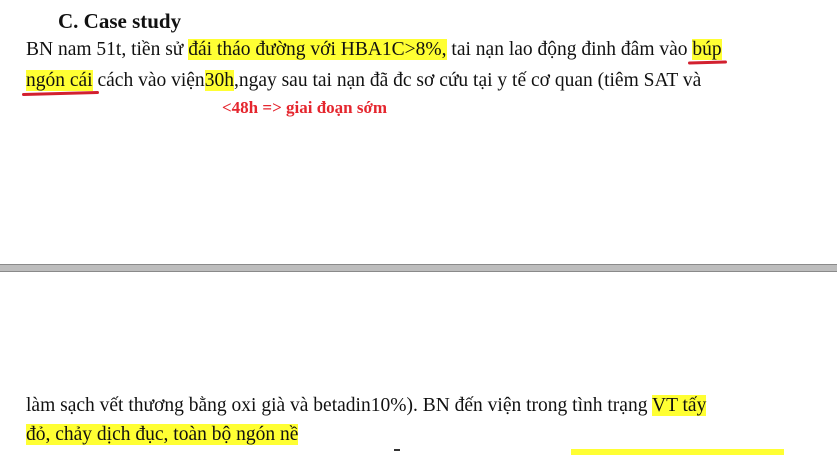 Image resolution: width=837 pixels, height=455 pixels. I want to click on highlighted-text: đỏ, chảy dịch đục, toàn bộ ngón nề, so click(162, 434).